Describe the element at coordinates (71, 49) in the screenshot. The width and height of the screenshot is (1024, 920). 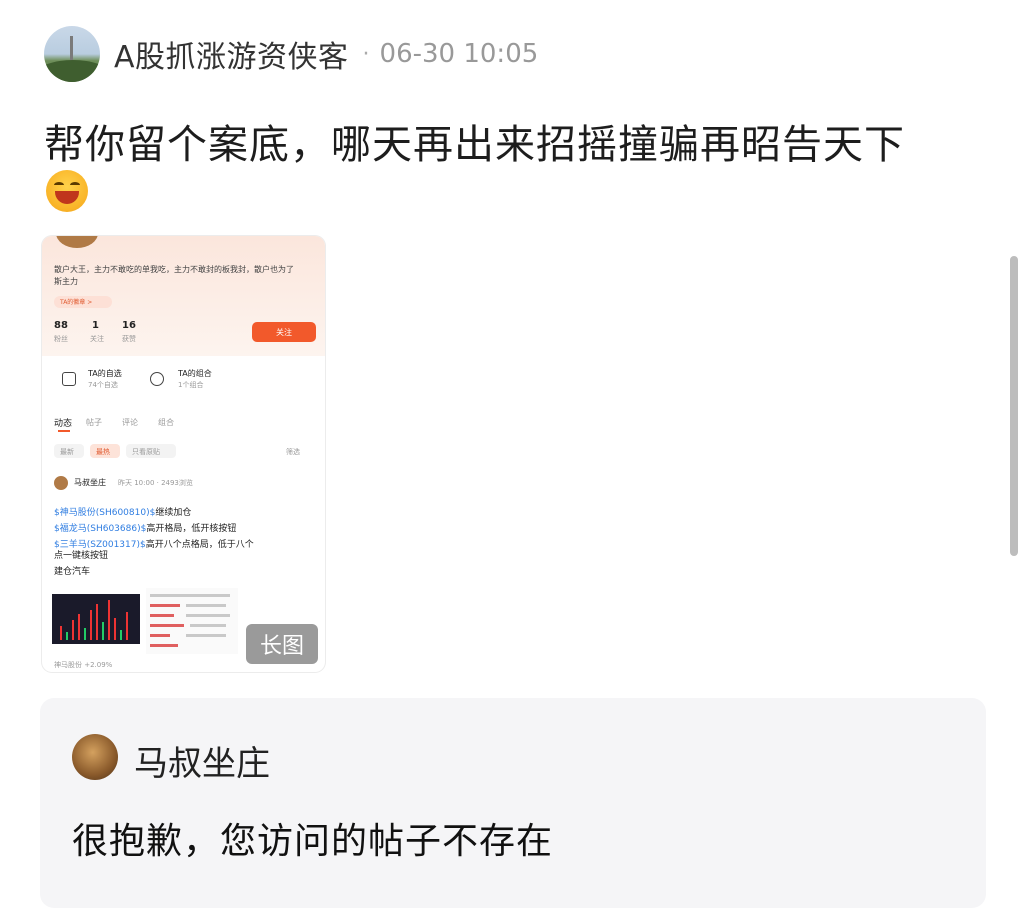
I see `avatar-tower-shape` at that location.